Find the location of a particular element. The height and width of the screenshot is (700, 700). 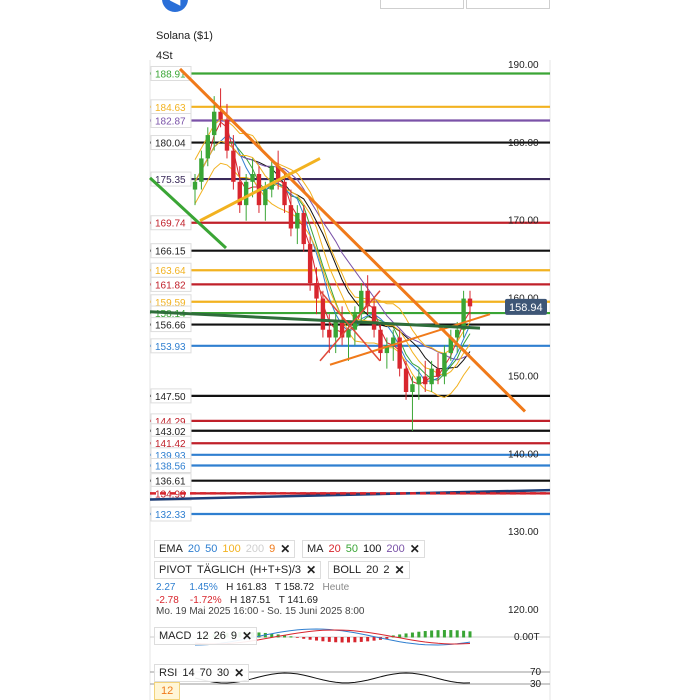

rsi-indicator-row: RSI 14 70 30 ✕ is located at coordinates (202, 673).